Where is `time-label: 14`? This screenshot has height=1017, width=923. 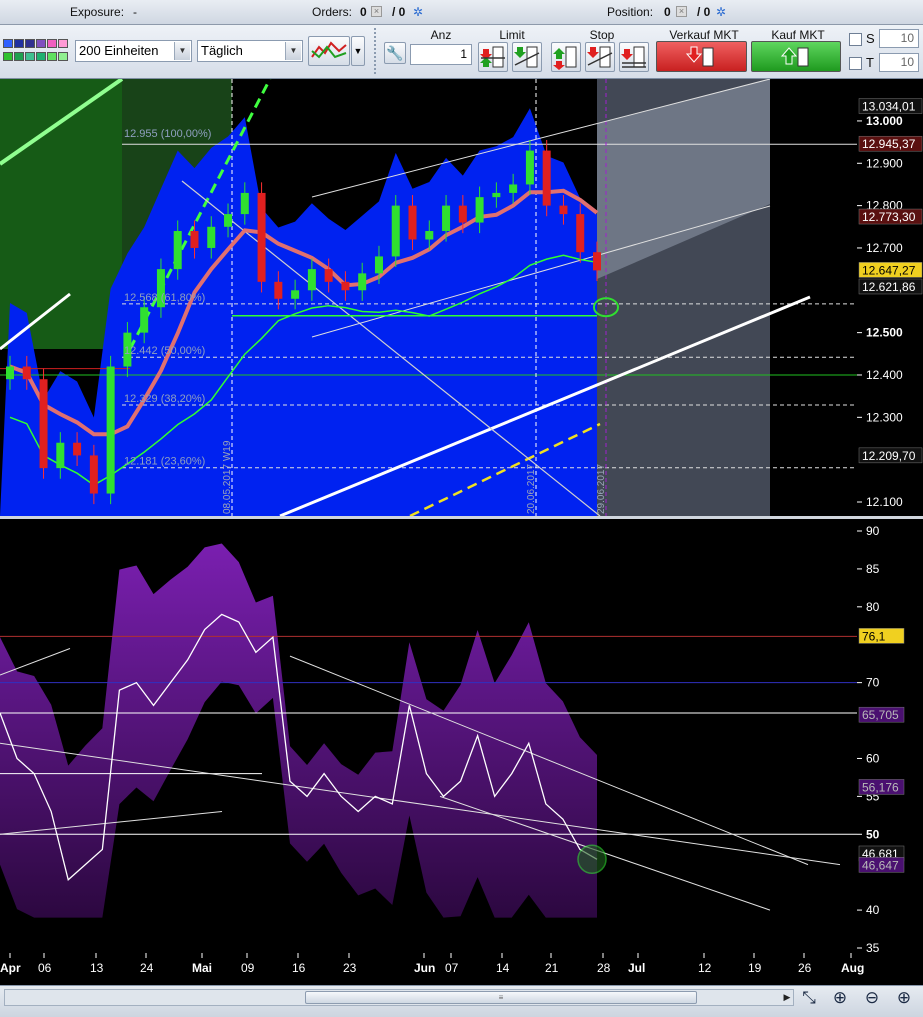 time-label: 14 is located at coordinates (503, 968).